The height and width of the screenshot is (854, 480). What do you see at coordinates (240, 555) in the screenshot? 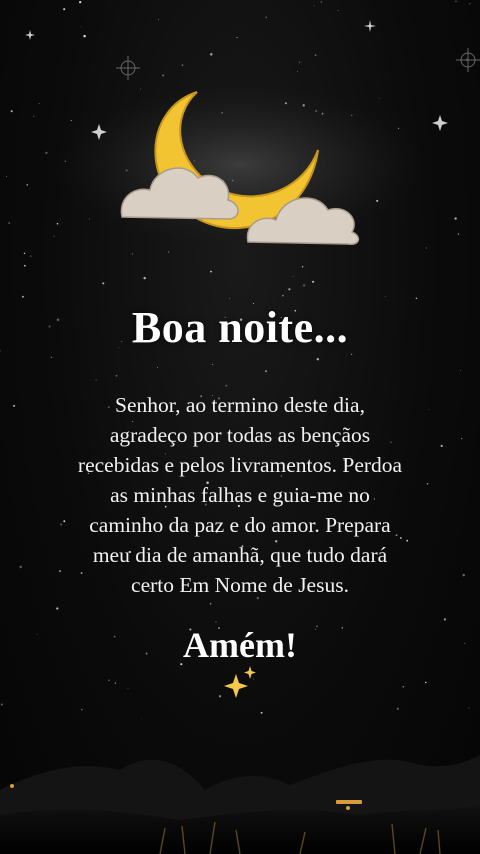
I see `prayer-line: meu dia de amanhã, que tudo dará` at bounding box center [240, 555].